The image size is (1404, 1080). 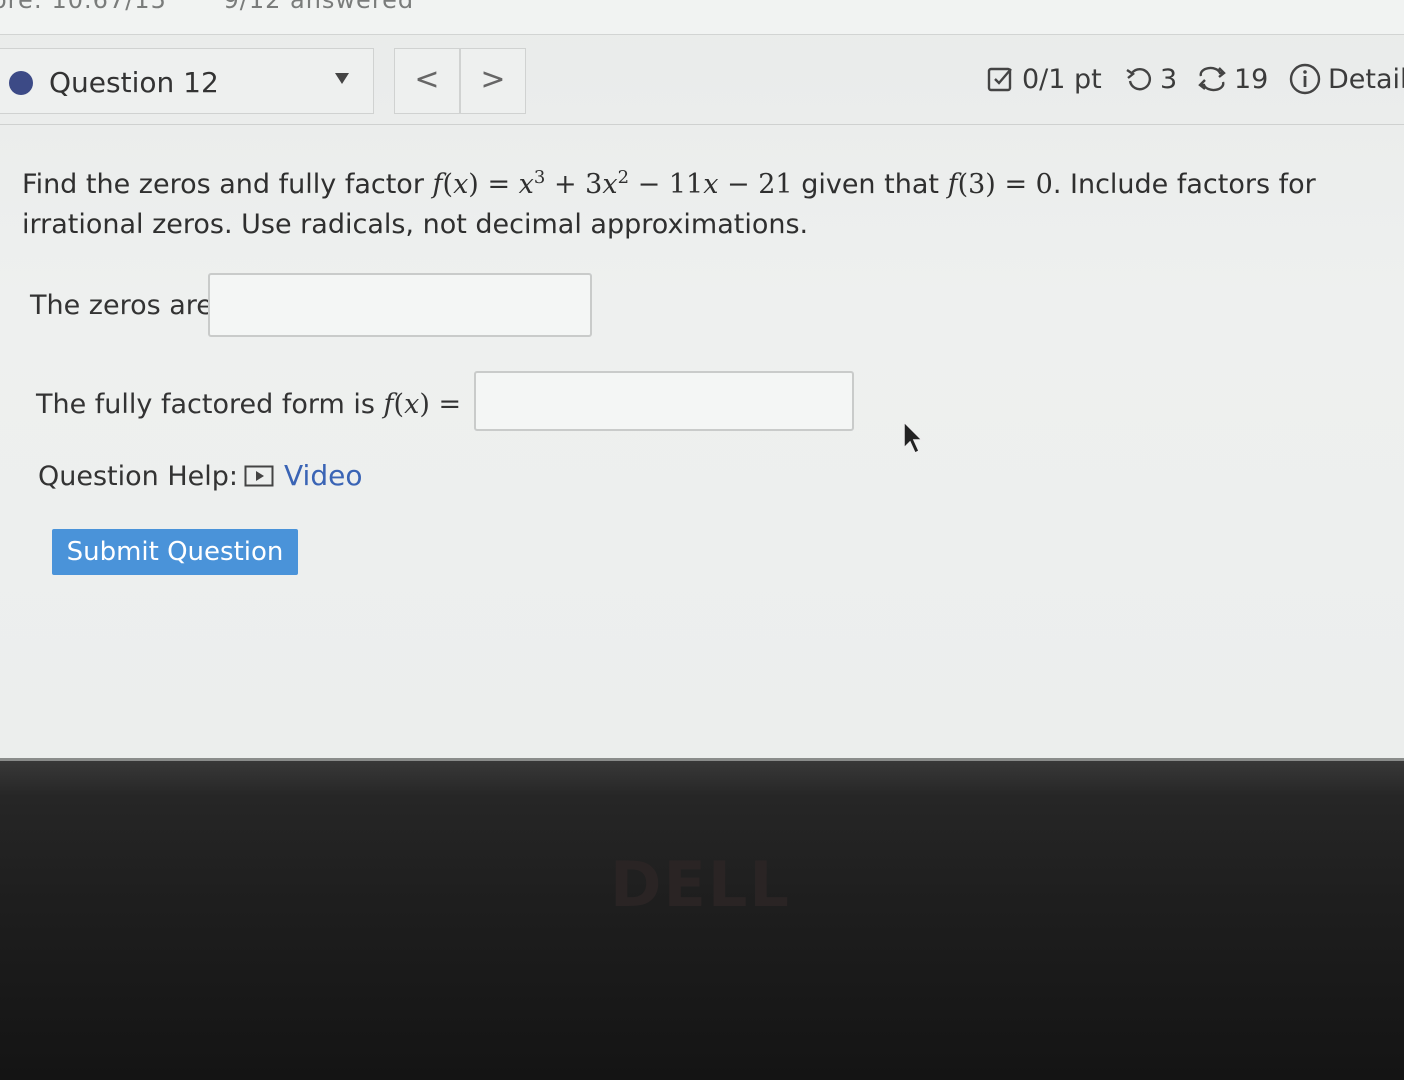 I want to click on retry-icon, so click(x=1138, y=79).